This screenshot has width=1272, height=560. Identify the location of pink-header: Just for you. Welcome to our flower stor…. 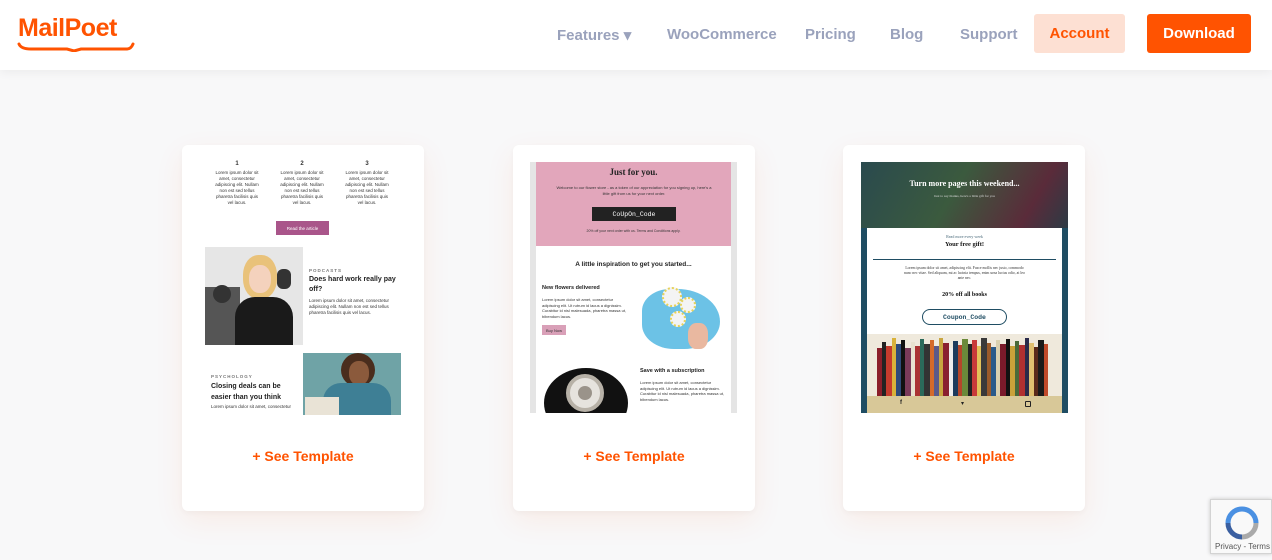
(633, 204).